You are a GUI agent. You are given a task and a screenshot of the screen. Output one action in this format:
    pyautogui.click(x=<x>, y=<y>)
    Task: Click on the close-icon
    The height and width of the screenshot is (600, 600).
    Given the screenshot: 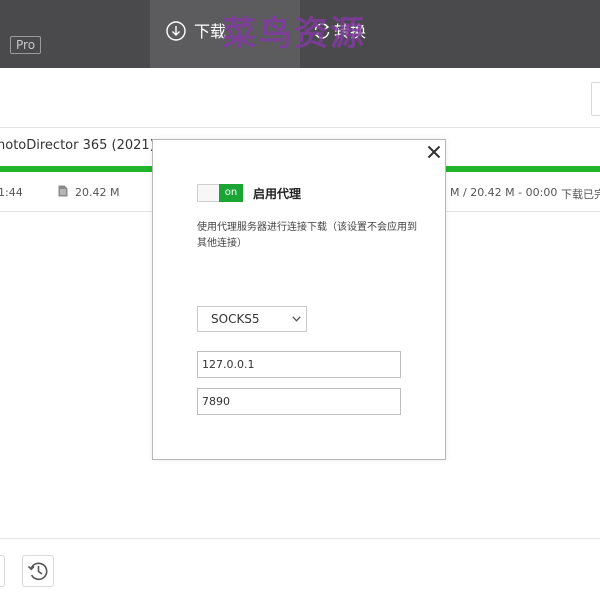 What is the action you would take?
    pyautogui.click(x=434, y=152)
    